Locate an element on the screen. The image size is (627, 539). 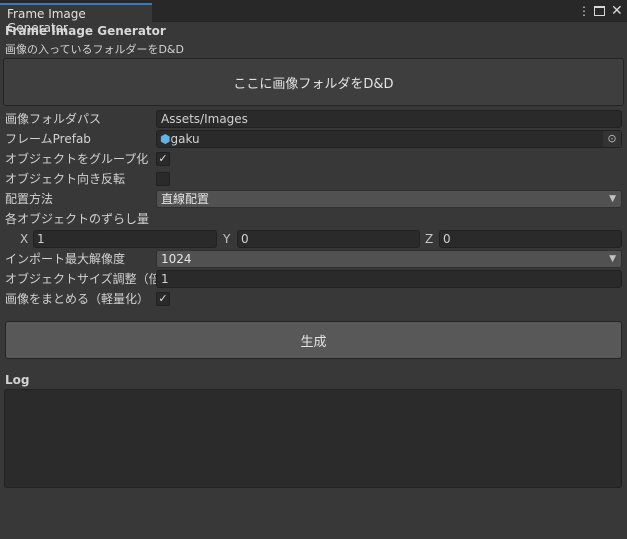
group-objects-checkbox: ✓ is located at coordinates (163, 159).